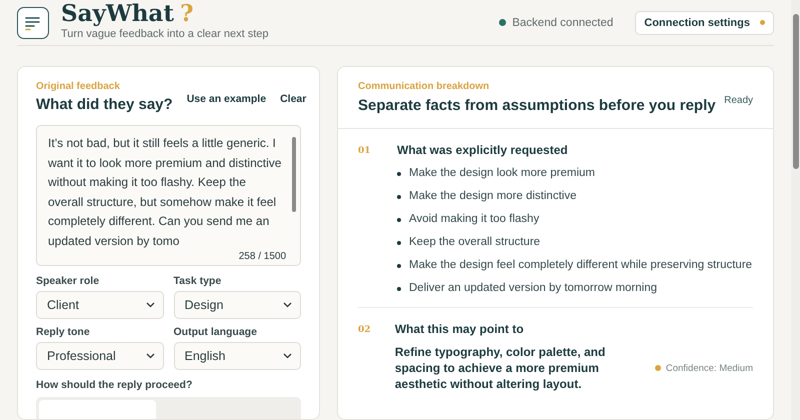 The image size is (800, 420). I want to click on field-label: Reply tone, so click(63, 332).